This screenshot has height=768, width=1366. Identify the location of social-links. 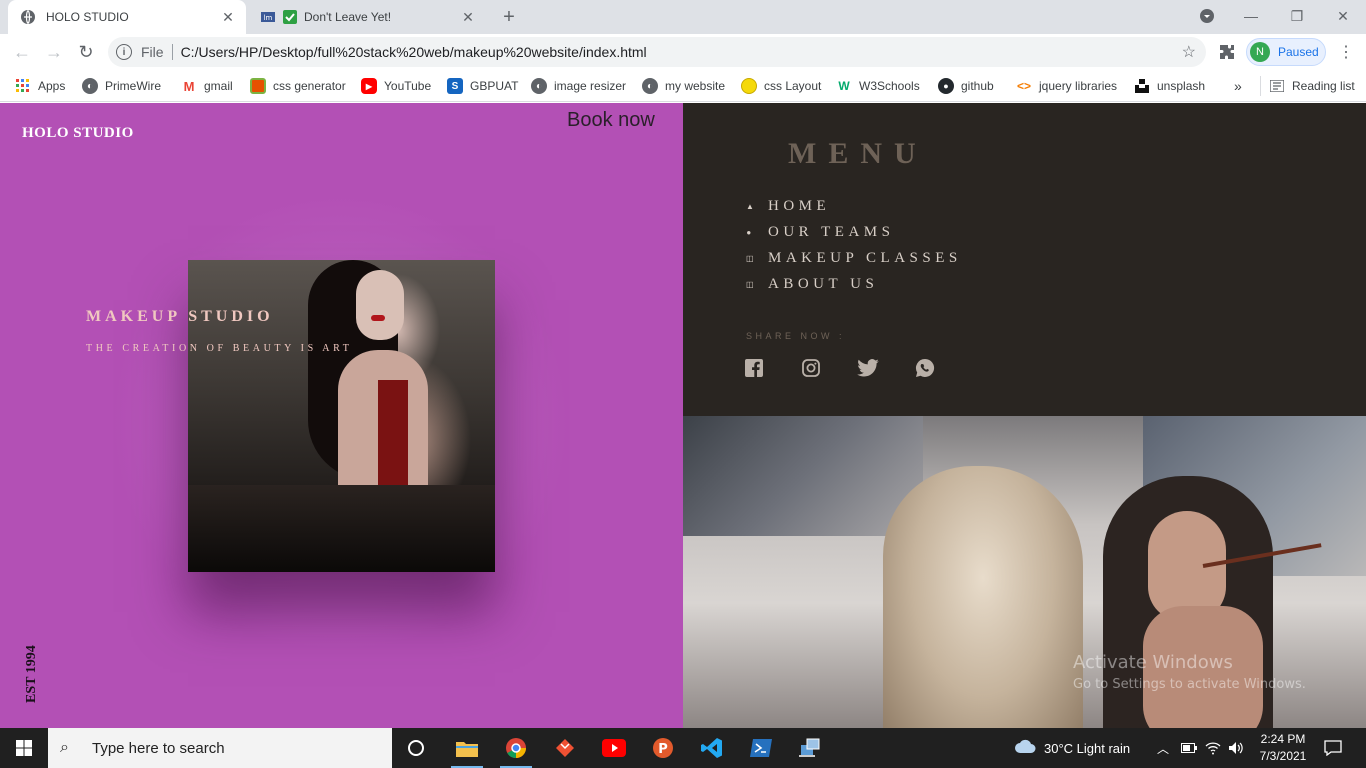
(857, 368).